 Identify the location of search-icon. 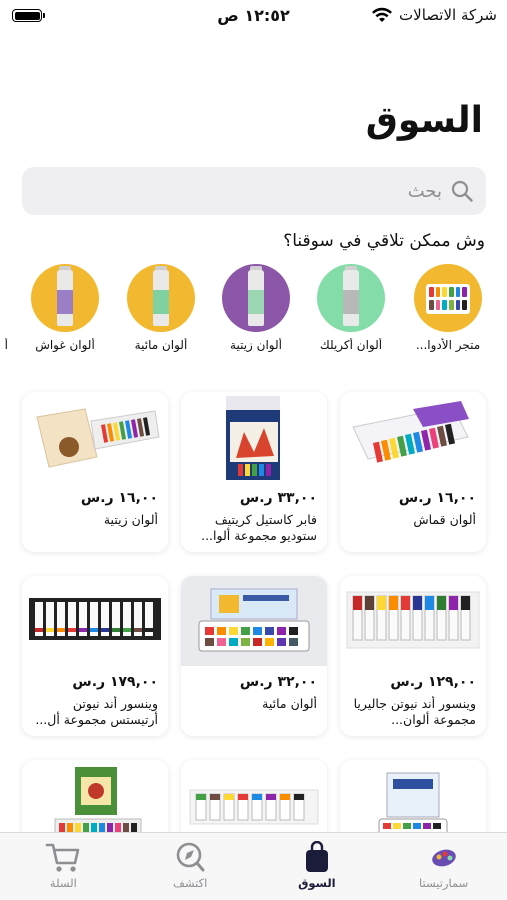
(462, 191).